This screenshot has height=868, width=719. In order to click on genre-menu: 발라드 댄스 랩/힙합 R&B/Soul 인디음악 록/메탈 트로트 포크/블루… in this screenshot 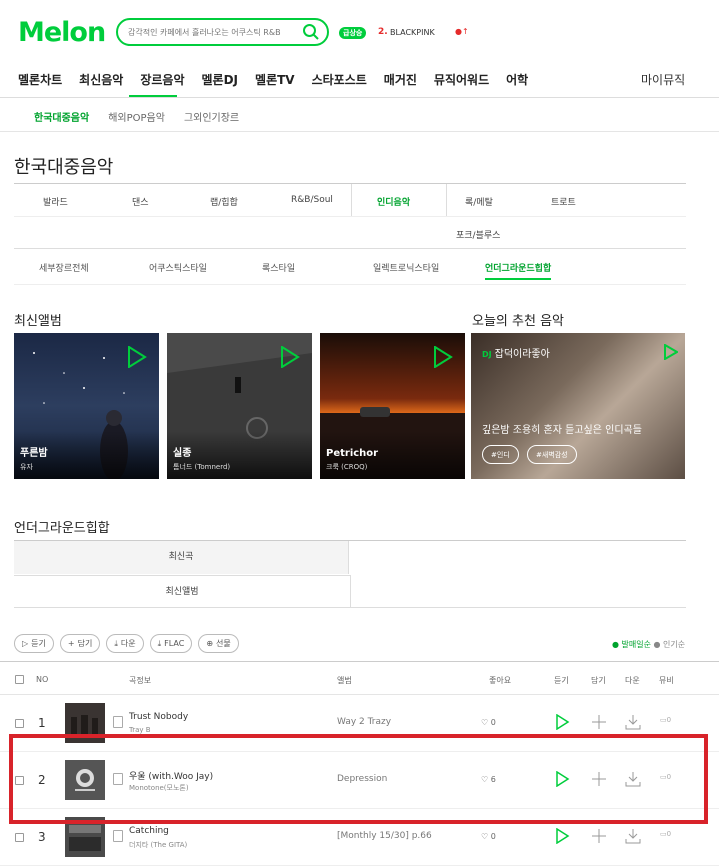, I will do `click(350, 216)`.